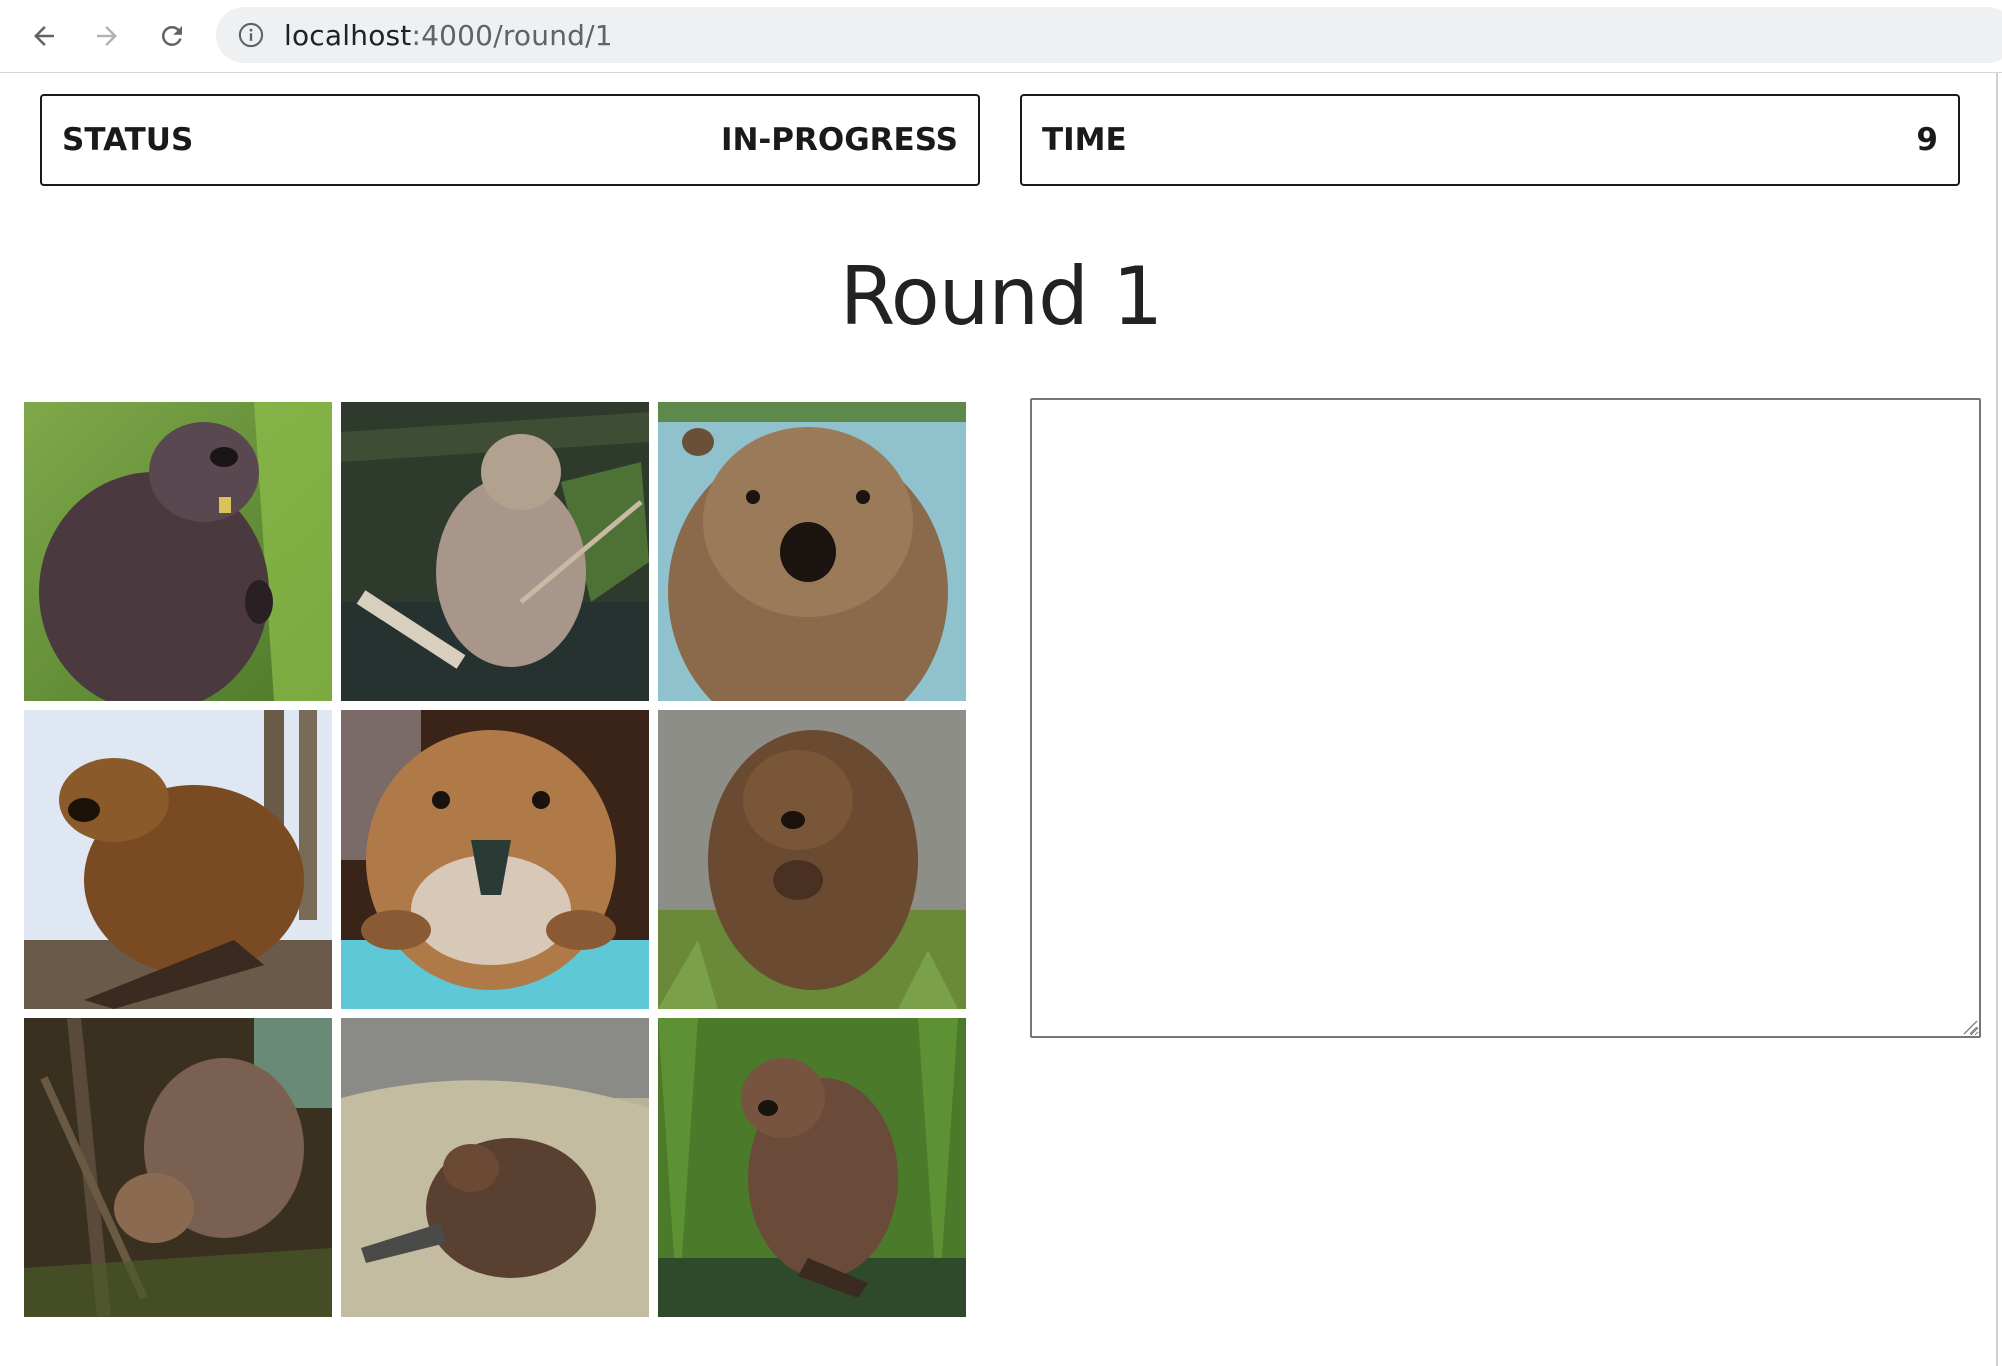 The width and height of the screenshot is (2002, 1366). What do you see at coordinates (1001, 296) in the screenshot?
I see `page-title: Round 1` at bounding box center [1001, 296].